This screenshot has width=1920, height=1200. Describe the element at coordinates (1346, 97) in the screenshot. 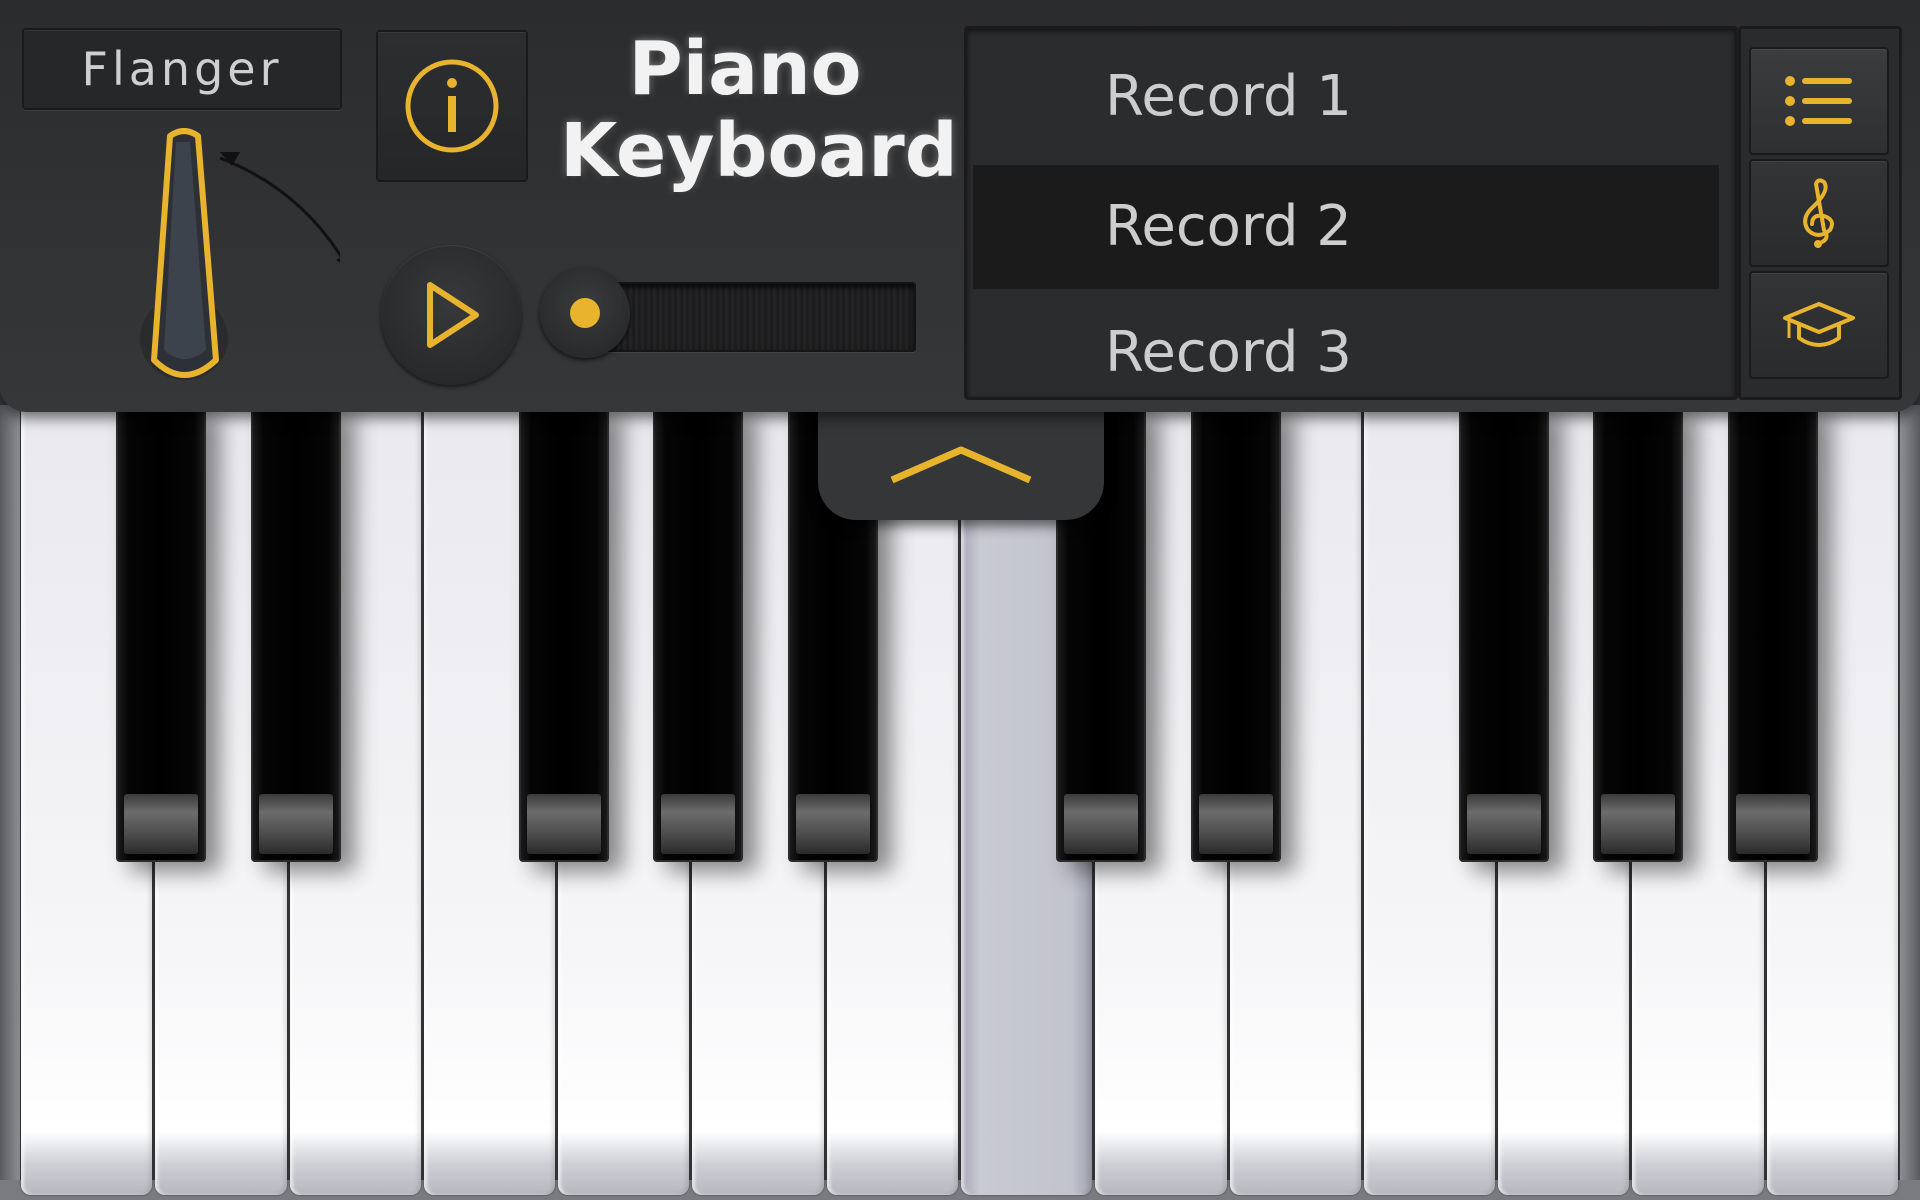

I see `record-item: Record 1` at that location.